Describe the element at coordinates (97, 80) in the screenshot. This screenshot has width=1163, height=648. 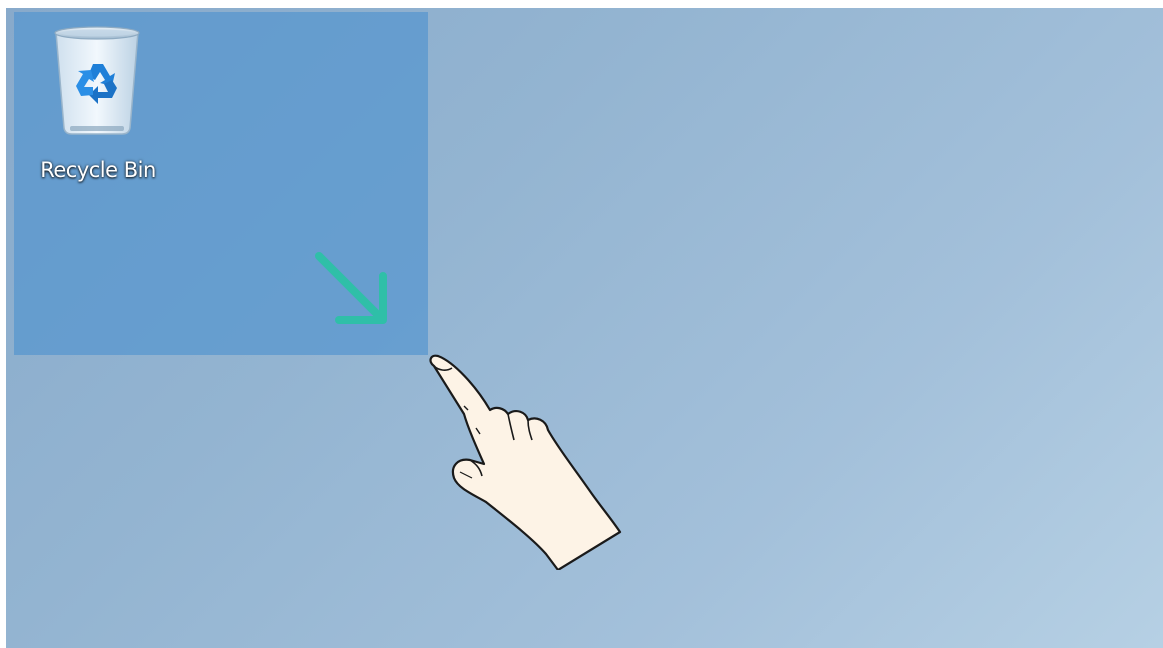
I see `recycle-bin-icon` at that location.